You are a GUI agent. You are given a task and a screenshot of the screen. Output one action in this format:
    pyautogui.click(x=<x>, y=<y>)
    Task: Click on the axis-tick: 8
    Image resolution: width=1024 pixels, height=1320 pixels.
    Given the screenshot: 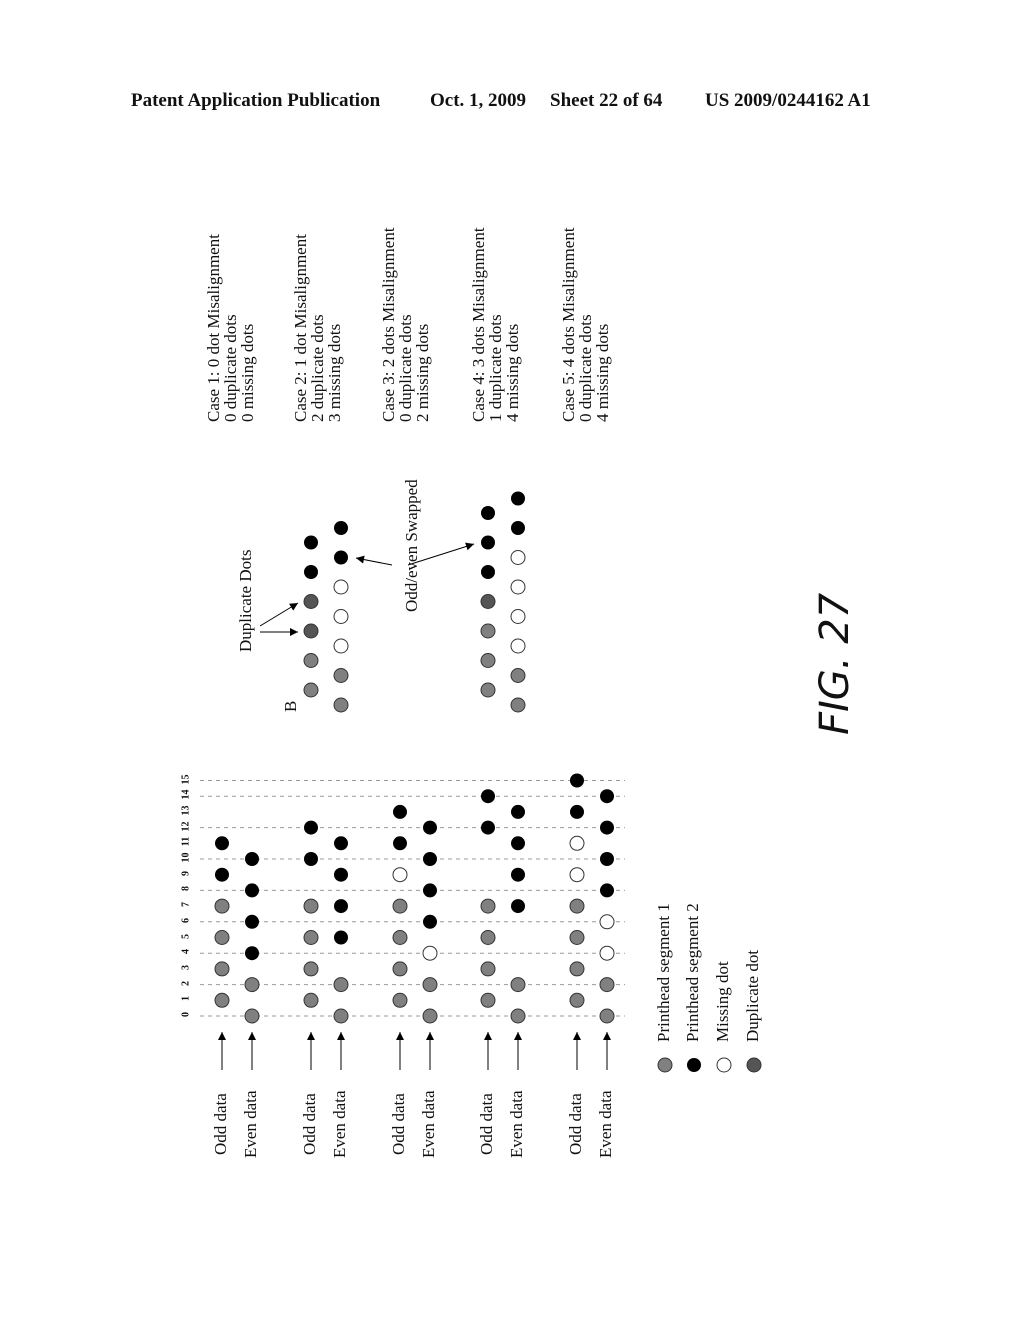 What is the action you would take?
    pyautogui.click(x=186, y=889)
    